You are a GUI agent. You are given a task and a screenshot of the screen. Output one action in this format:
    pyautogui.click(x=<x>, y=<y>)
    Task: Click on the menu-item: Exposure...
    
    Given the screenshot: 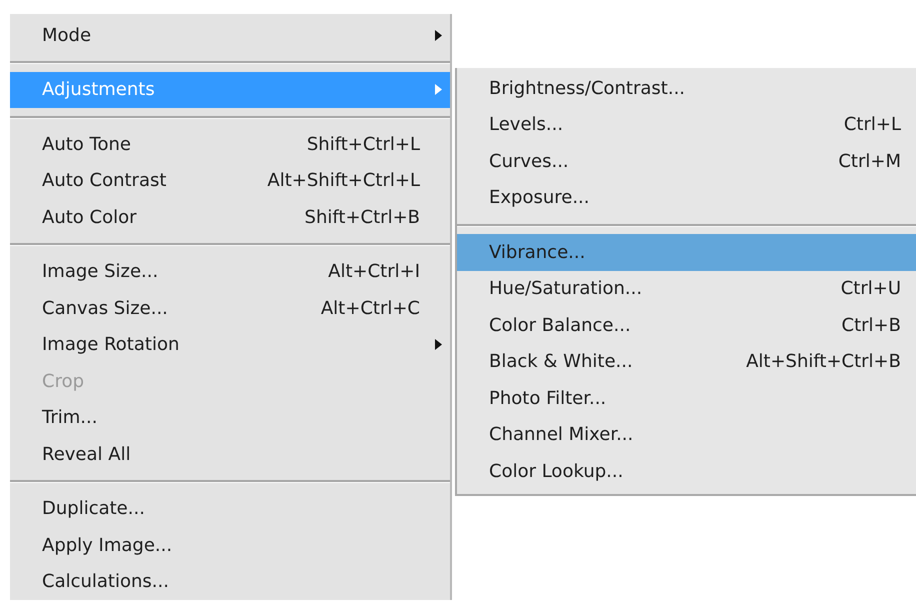 What is the action you would take?
    pyautogui.click(x=686, y=198)
    